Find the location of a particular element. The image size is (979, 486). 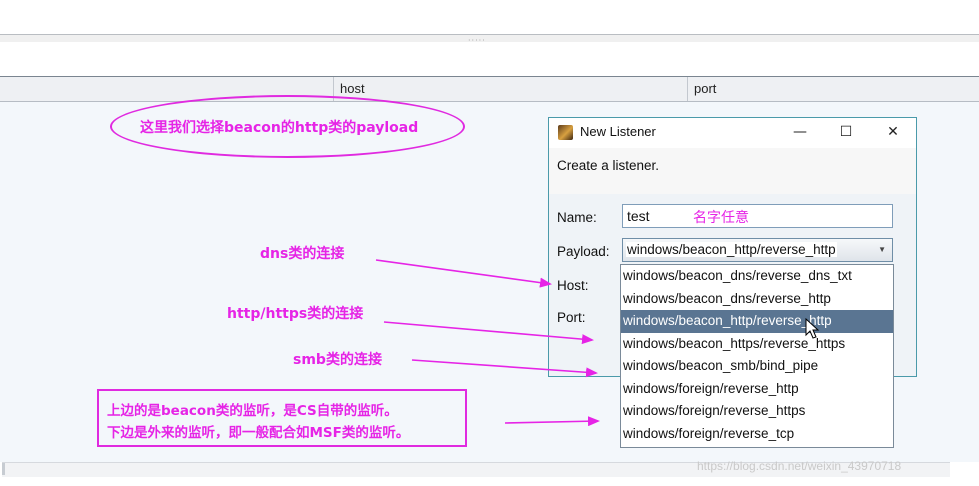

annotation-arrows is located at coordinates (487, 343).